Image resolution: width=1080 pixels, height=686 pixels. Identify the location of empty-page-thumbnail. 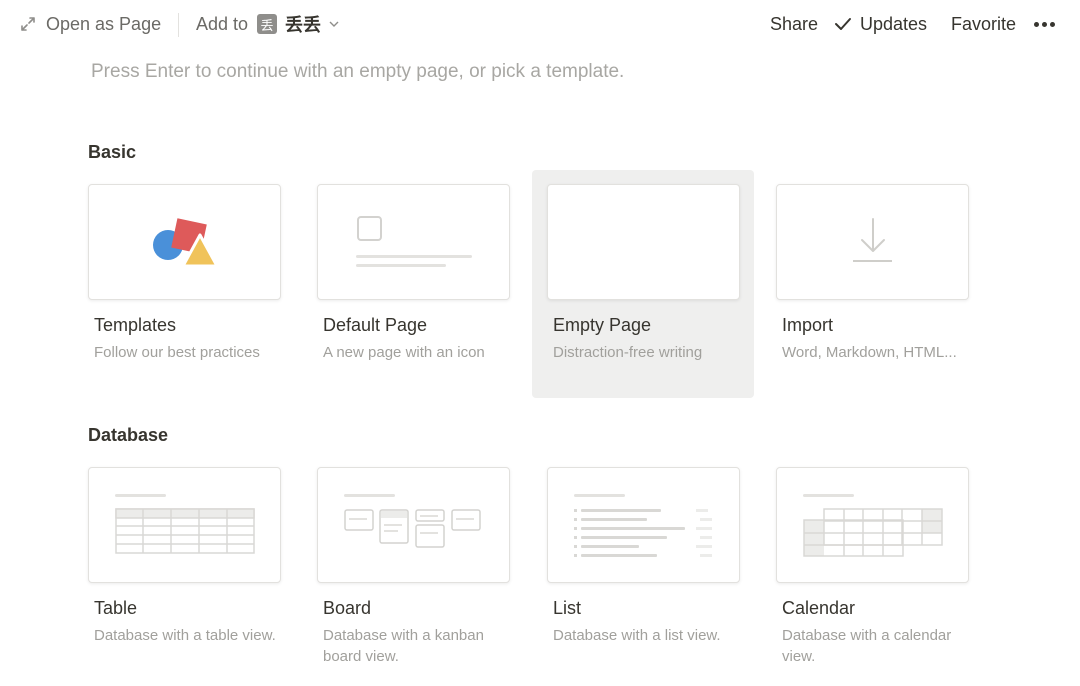
(643, 242).